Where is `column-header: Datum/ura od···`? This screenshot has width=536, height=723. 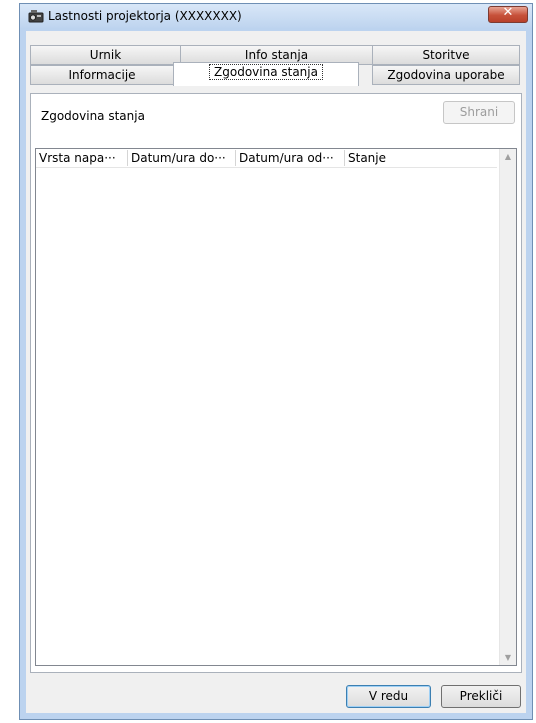
column-header: Datum/ura od··· is located at coordinates (290, 158).